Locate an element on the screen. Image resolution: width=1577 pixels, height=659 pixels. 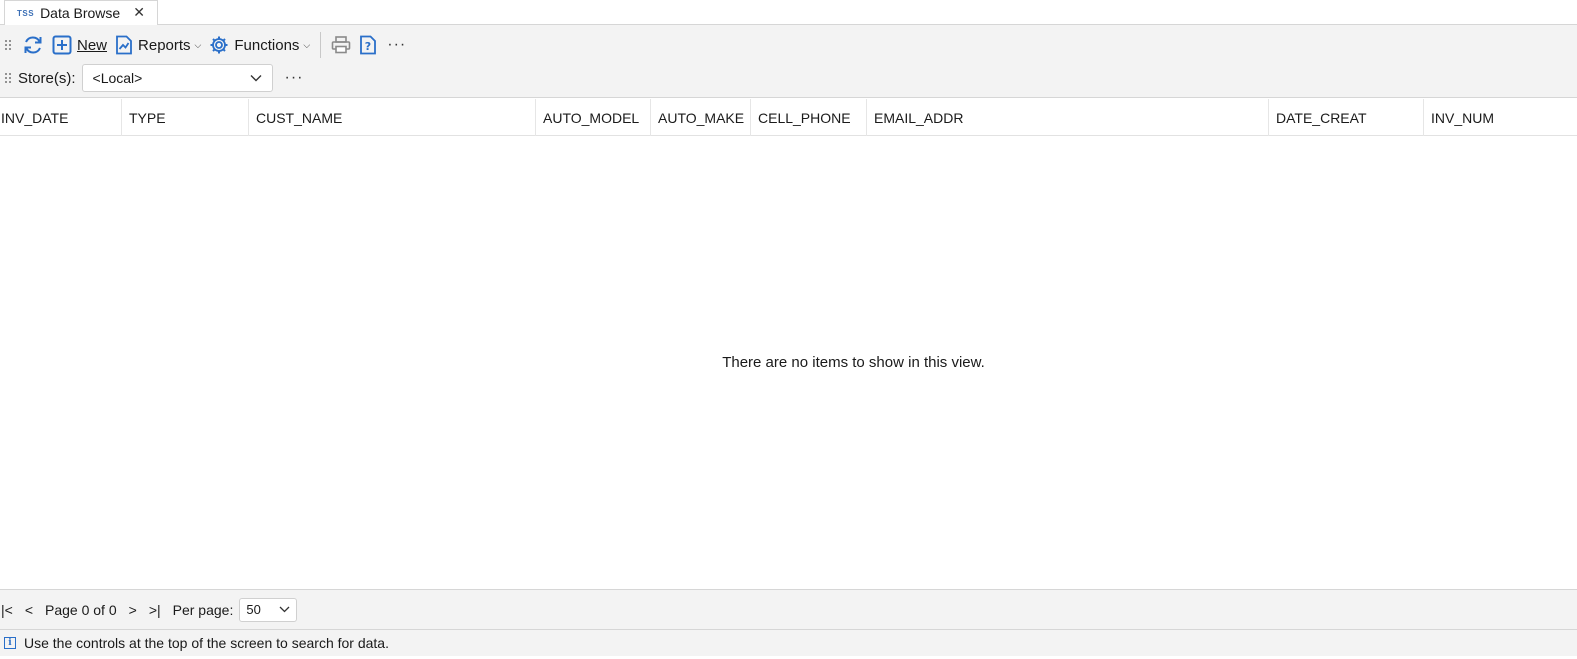
new-button: New is located at coordinates (79, 45).